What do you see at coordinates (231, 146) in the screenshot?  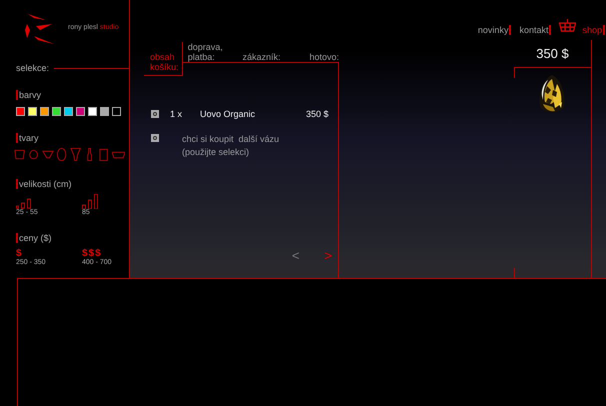 I see `hint-text: chci si koupit další vázu (použijte selekci)` at bounding box center [231, 146].